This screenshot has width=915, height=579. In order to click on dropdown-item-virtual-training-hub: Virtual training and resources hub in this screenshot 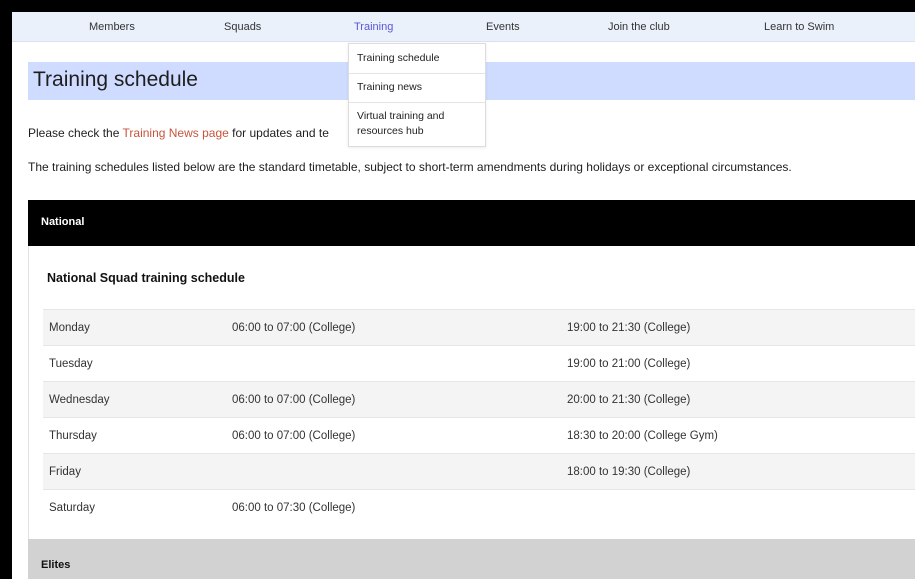, I will do `click(405, 124)`.